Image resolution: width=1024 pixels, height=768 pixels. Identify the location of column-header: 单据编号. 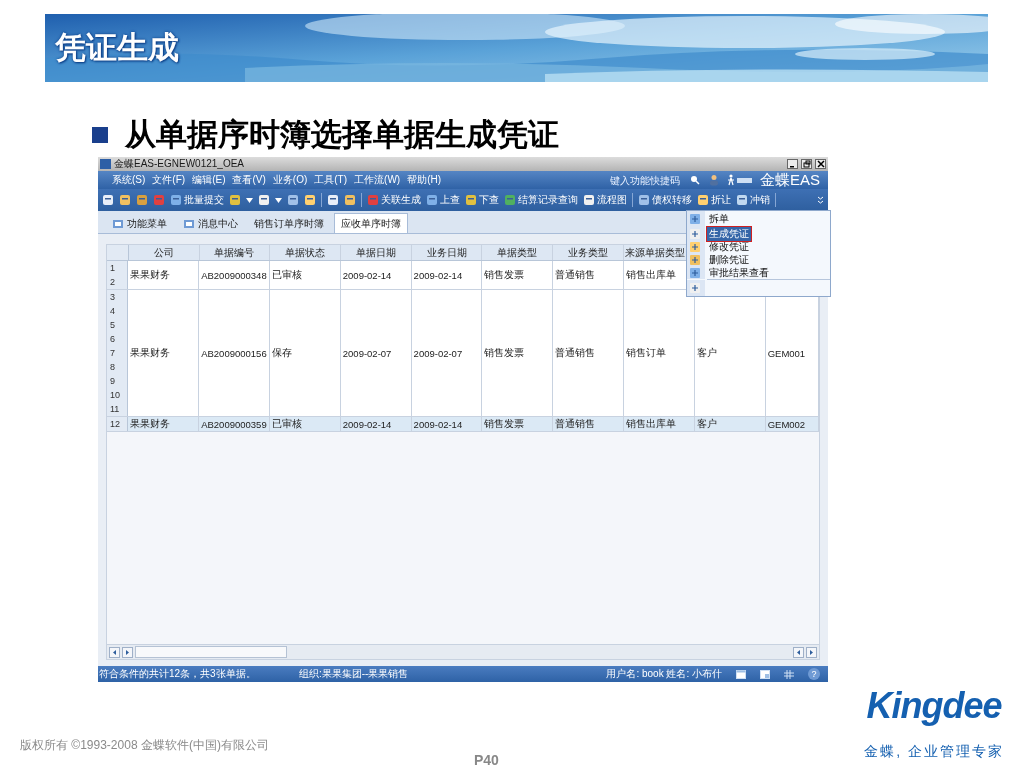
(235, 252).